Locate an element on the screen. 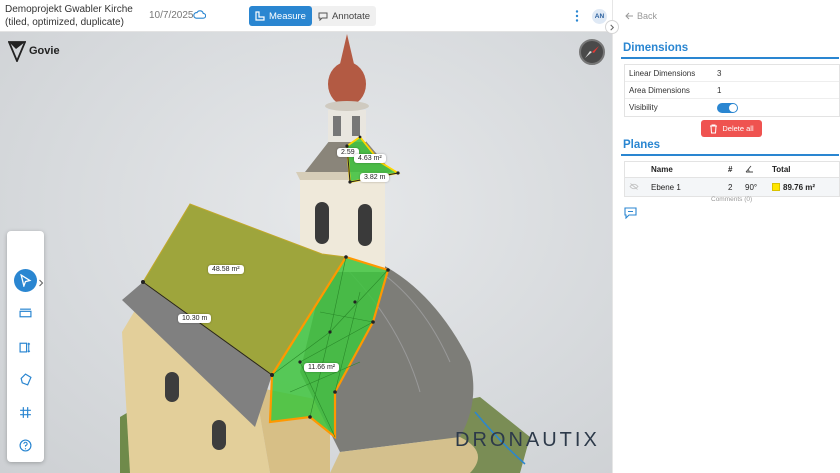  dronautix-watermark: DRONAUTIX is located at coordinates (527, 440).